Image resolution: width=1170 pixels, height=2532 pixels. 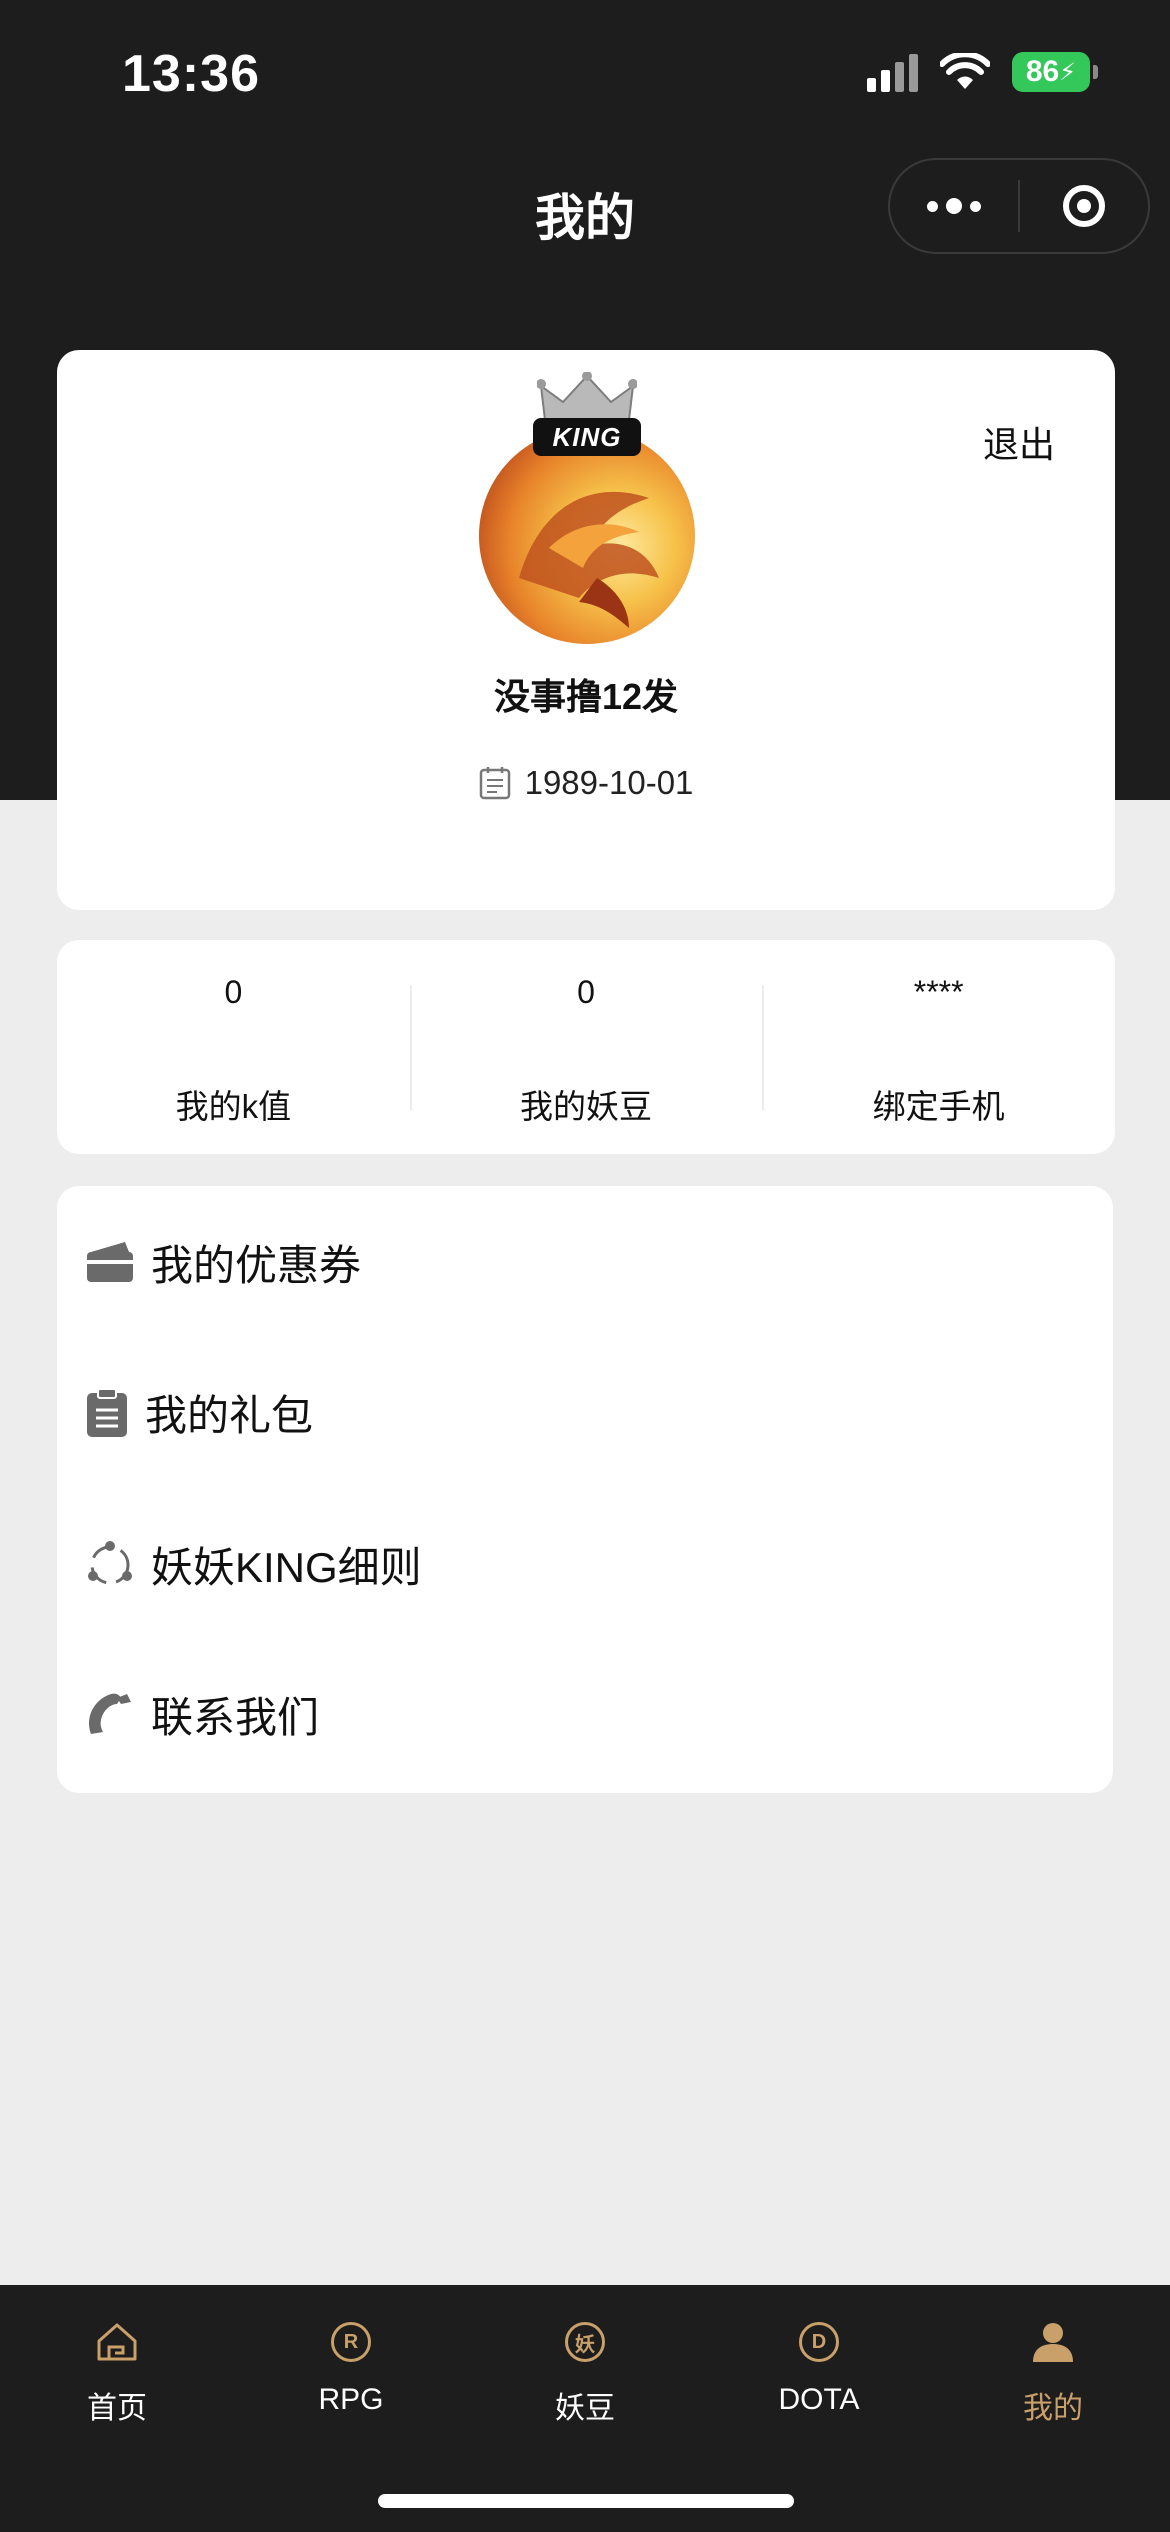 I want to click on username: 没事撸12发, so click(x=586, y=696).